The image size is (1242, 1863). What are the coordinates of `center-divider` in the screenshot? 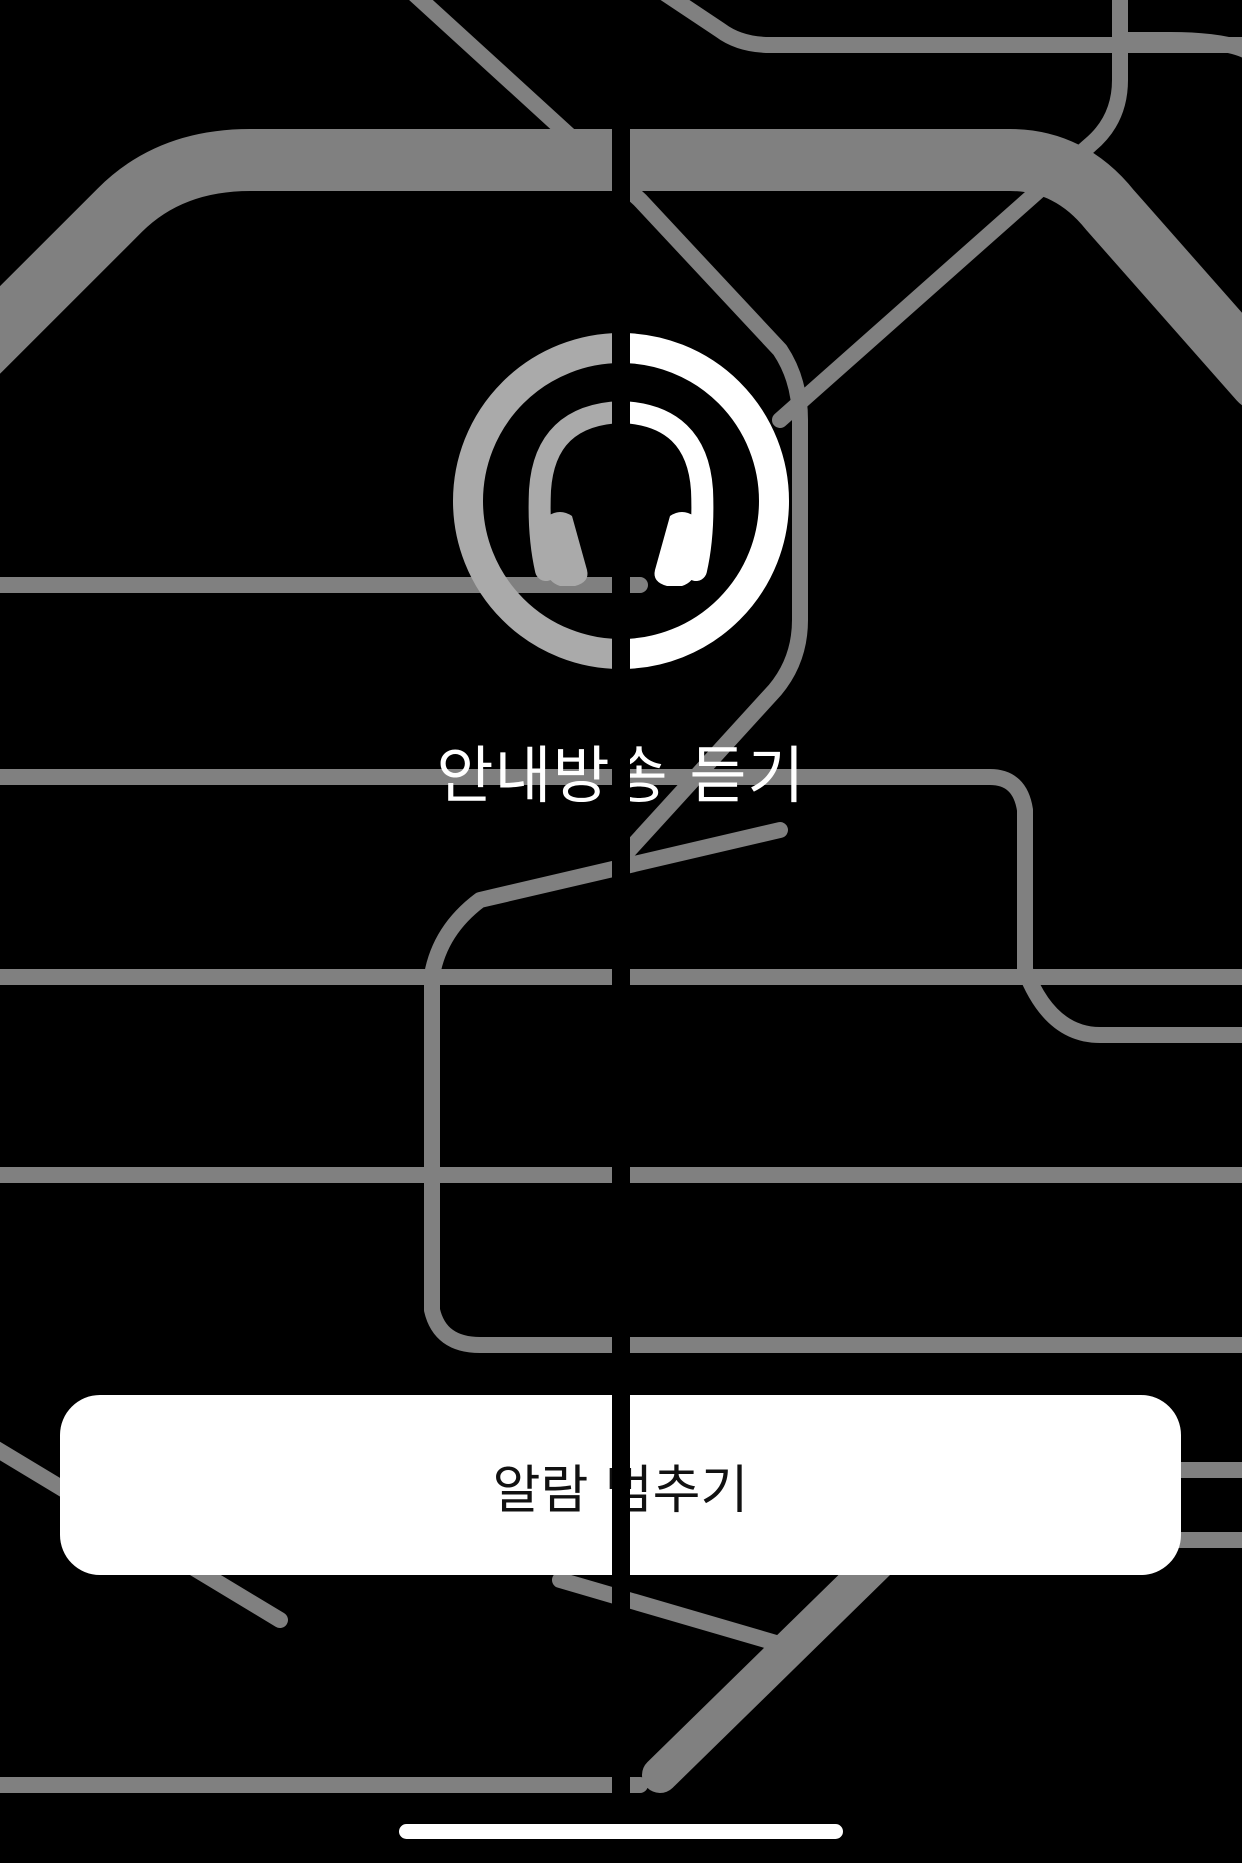 It's located at (621, 931).